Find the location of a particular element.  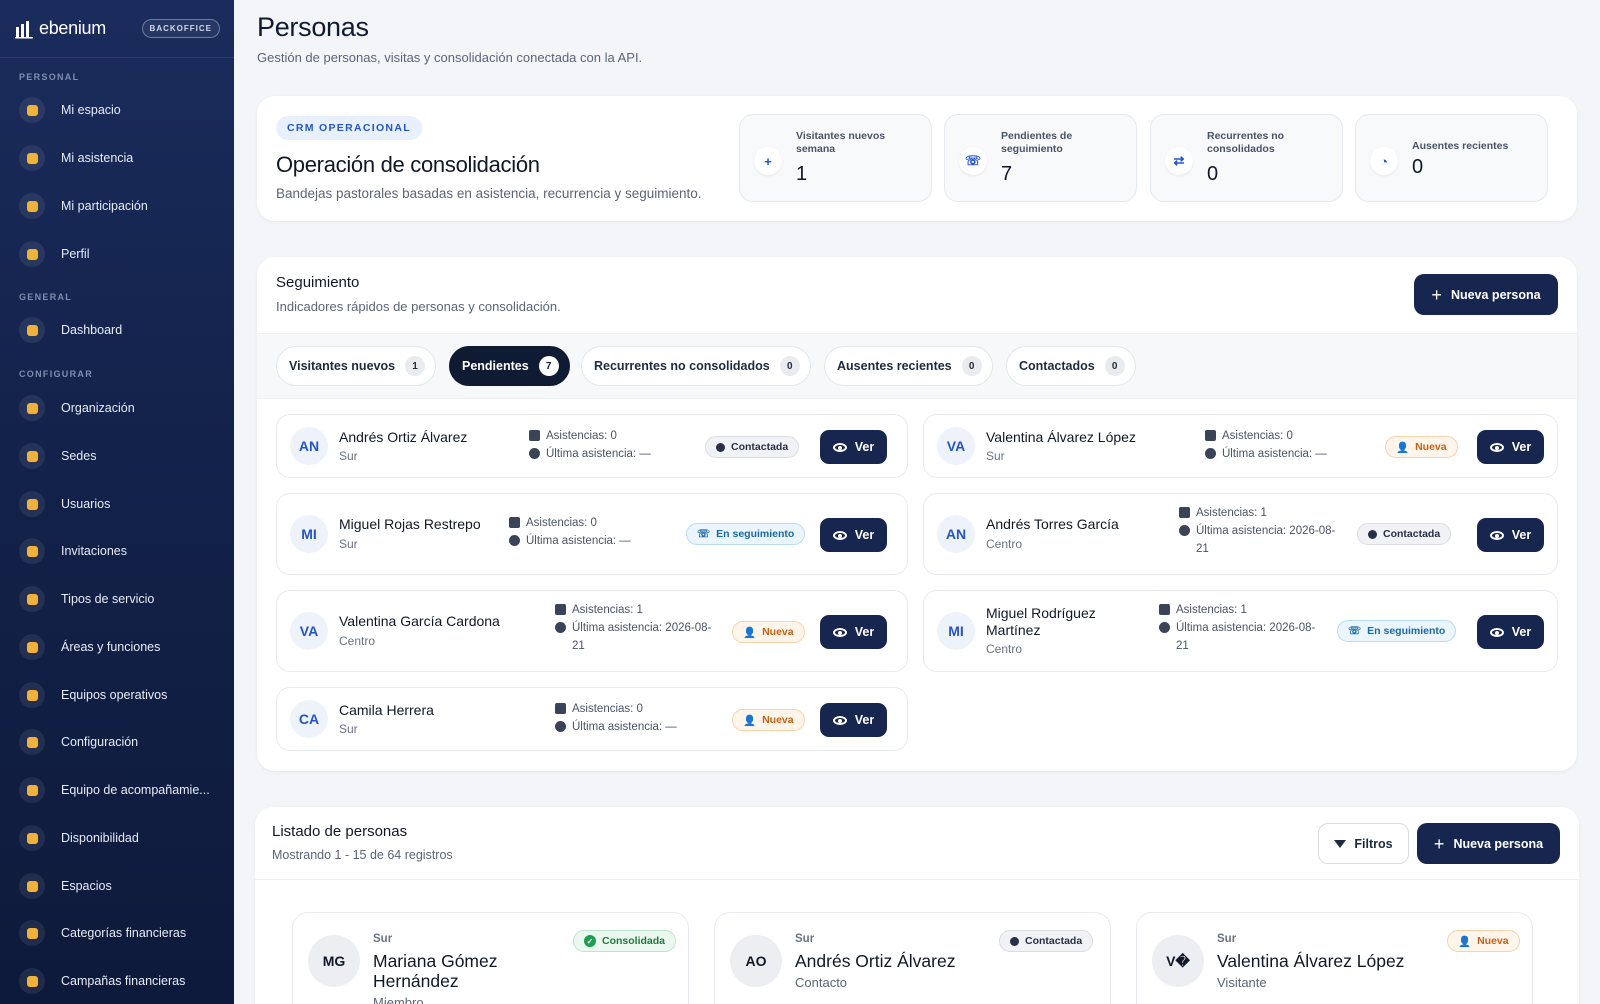

tab-pendientes: Pendientes 7 is located at coordinates (509, 366).